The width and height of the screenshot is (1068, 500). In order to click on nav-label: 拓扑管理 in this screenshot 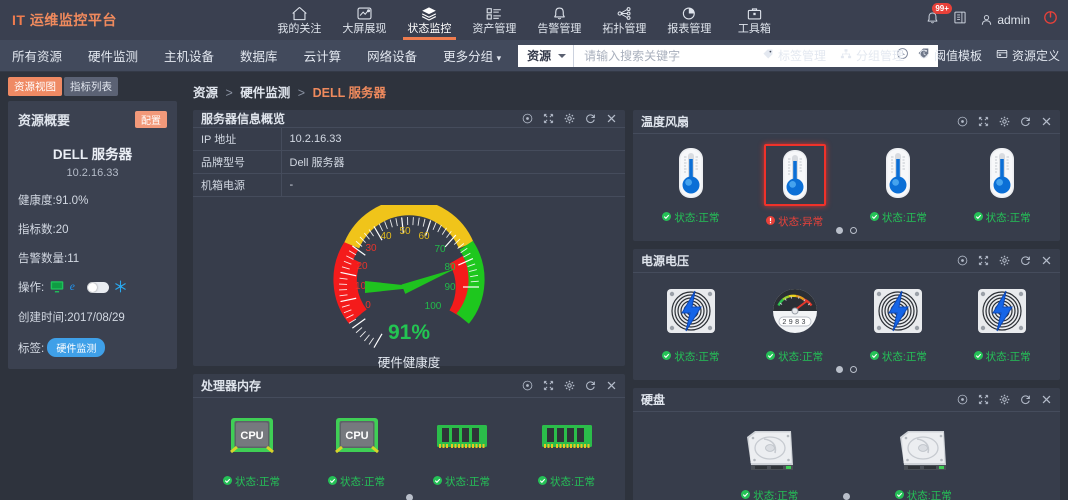, I will do `click(624, 28)`.